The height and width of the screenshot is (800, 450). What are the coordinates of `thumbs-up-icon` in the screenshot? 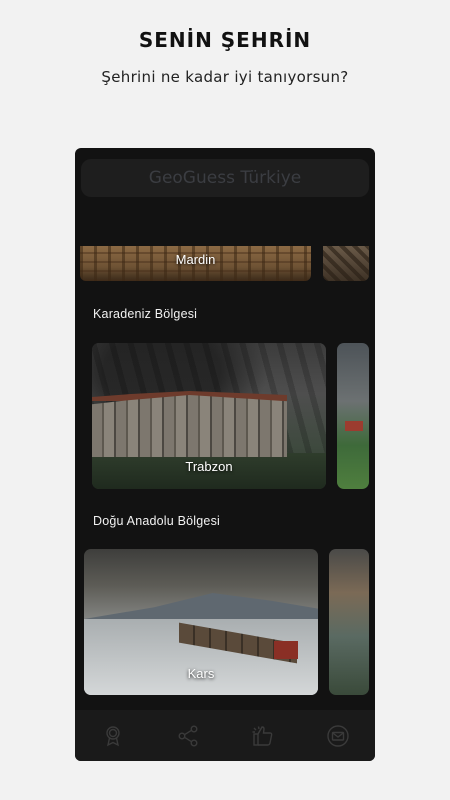 It's located at (263, 736).